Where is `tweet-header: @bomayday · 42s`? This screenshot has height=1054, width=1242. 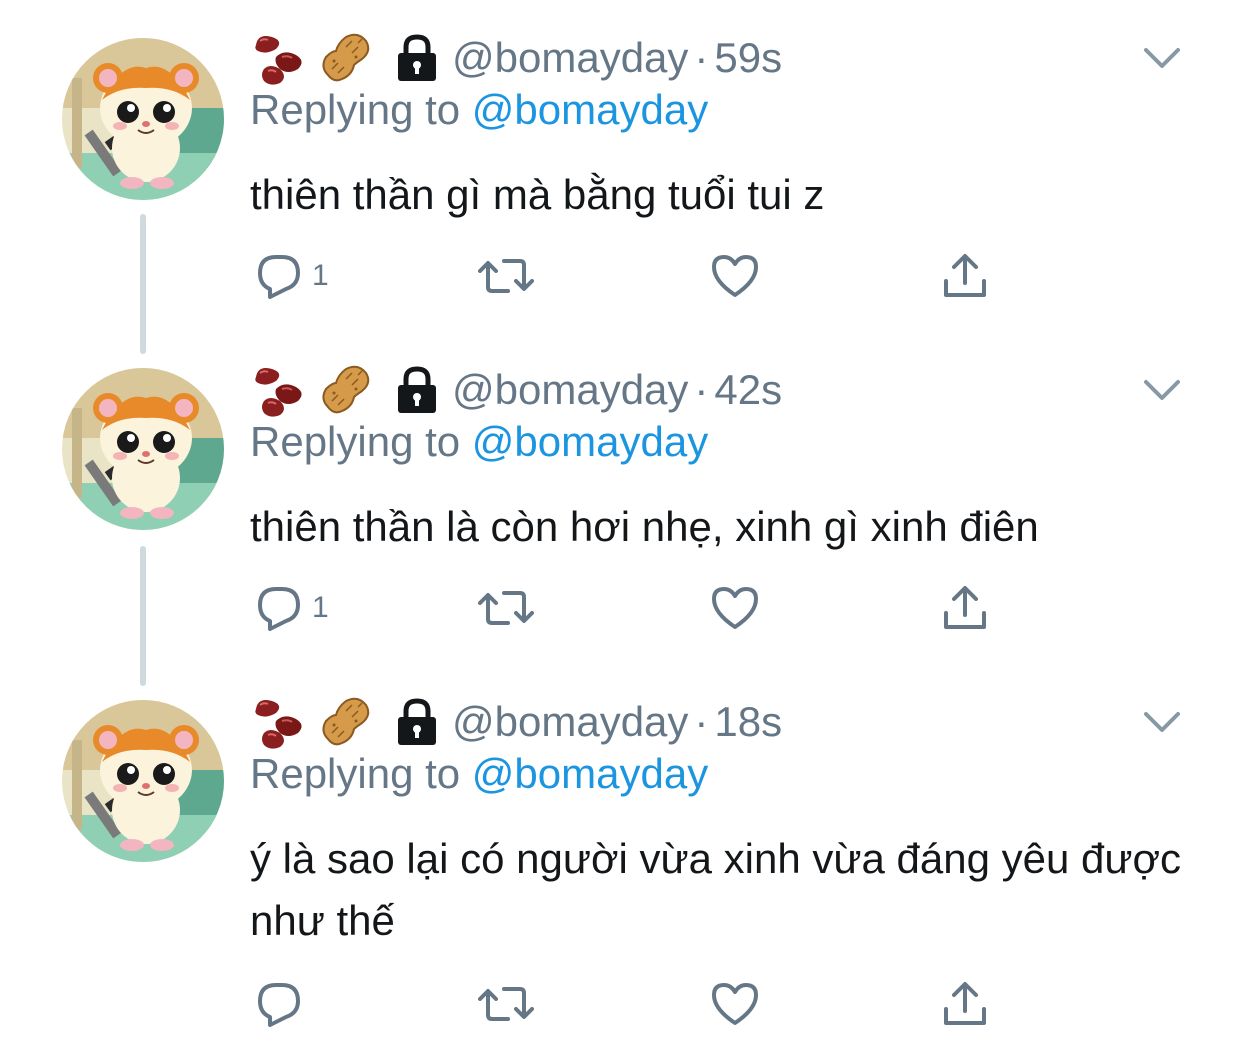
tweet-header: @bomayday · 42s is located at coordinates (516, 390).